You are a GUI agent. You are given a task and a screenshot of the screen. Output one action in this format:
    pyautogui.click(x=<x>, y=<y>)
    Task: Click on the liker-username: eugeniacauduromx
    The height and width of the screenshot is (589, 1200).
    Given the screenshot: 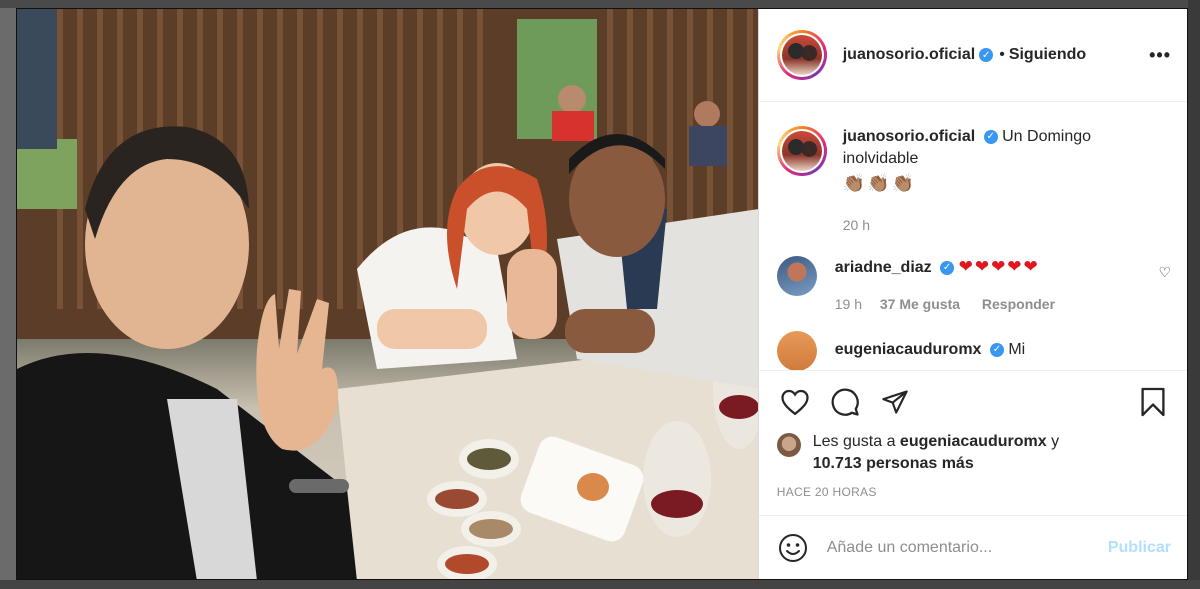 What is the action you would take?
    pyautogui.click(x=973, y=441)
    